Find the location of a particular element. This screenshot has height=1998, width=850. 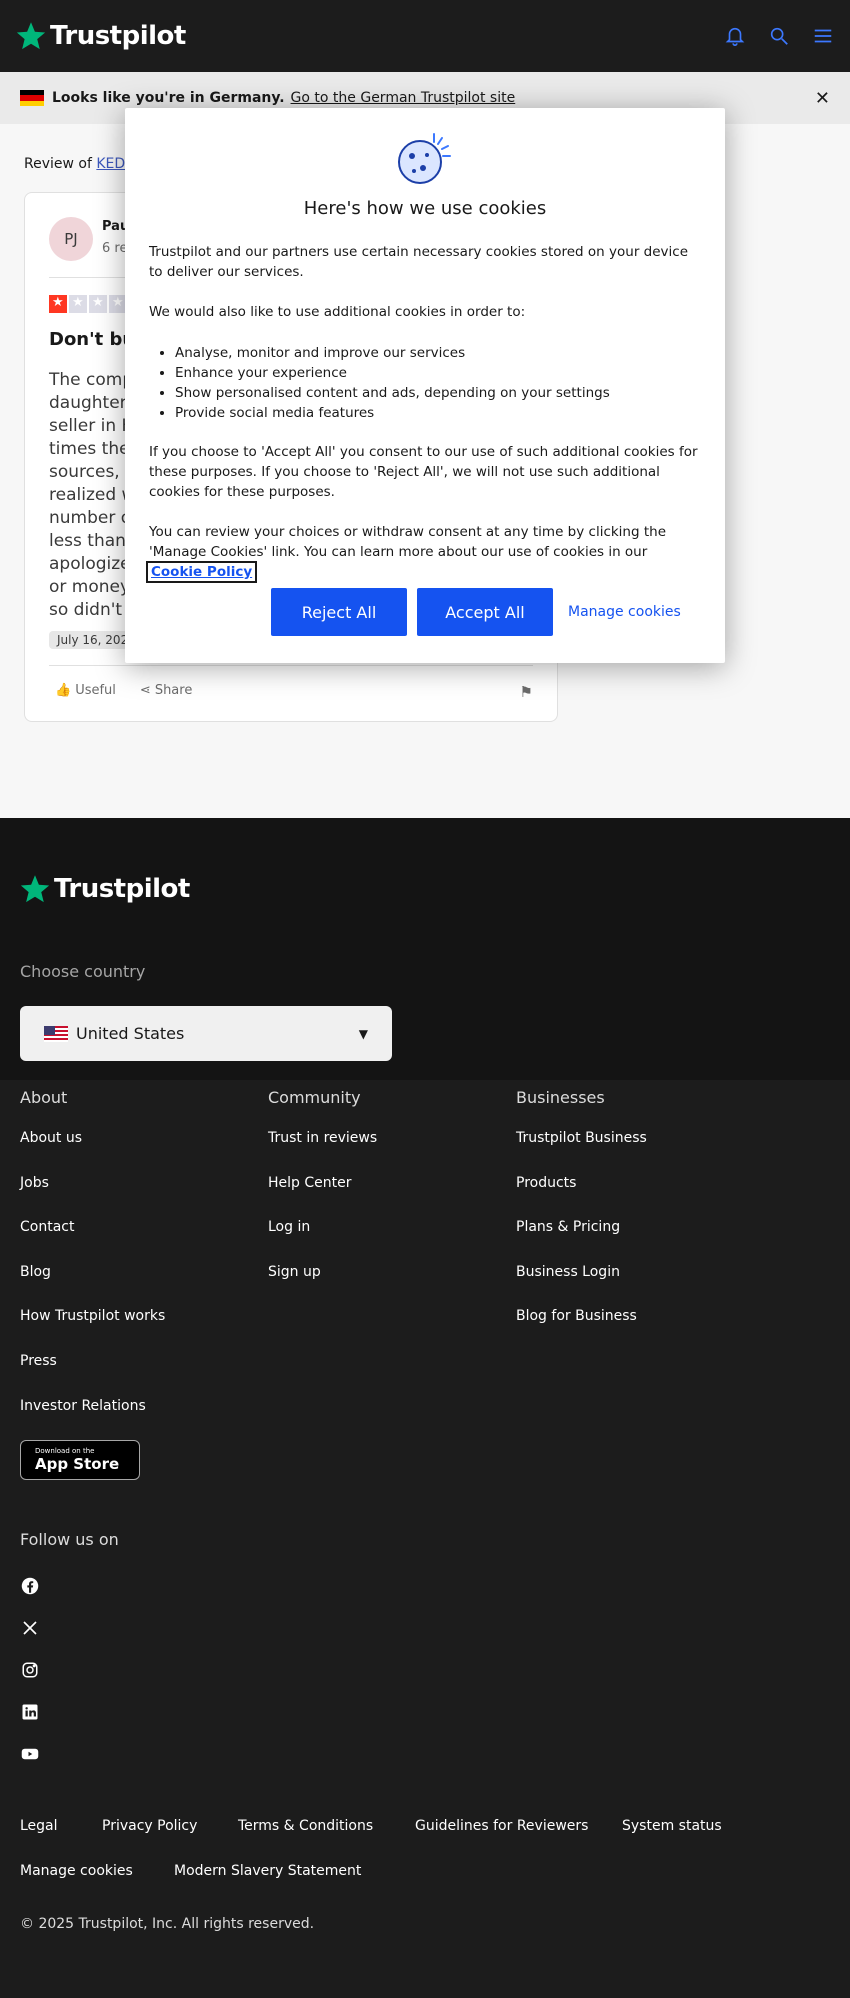

footer-link: How Trustpilot works is located at coordinates (92, 1316).